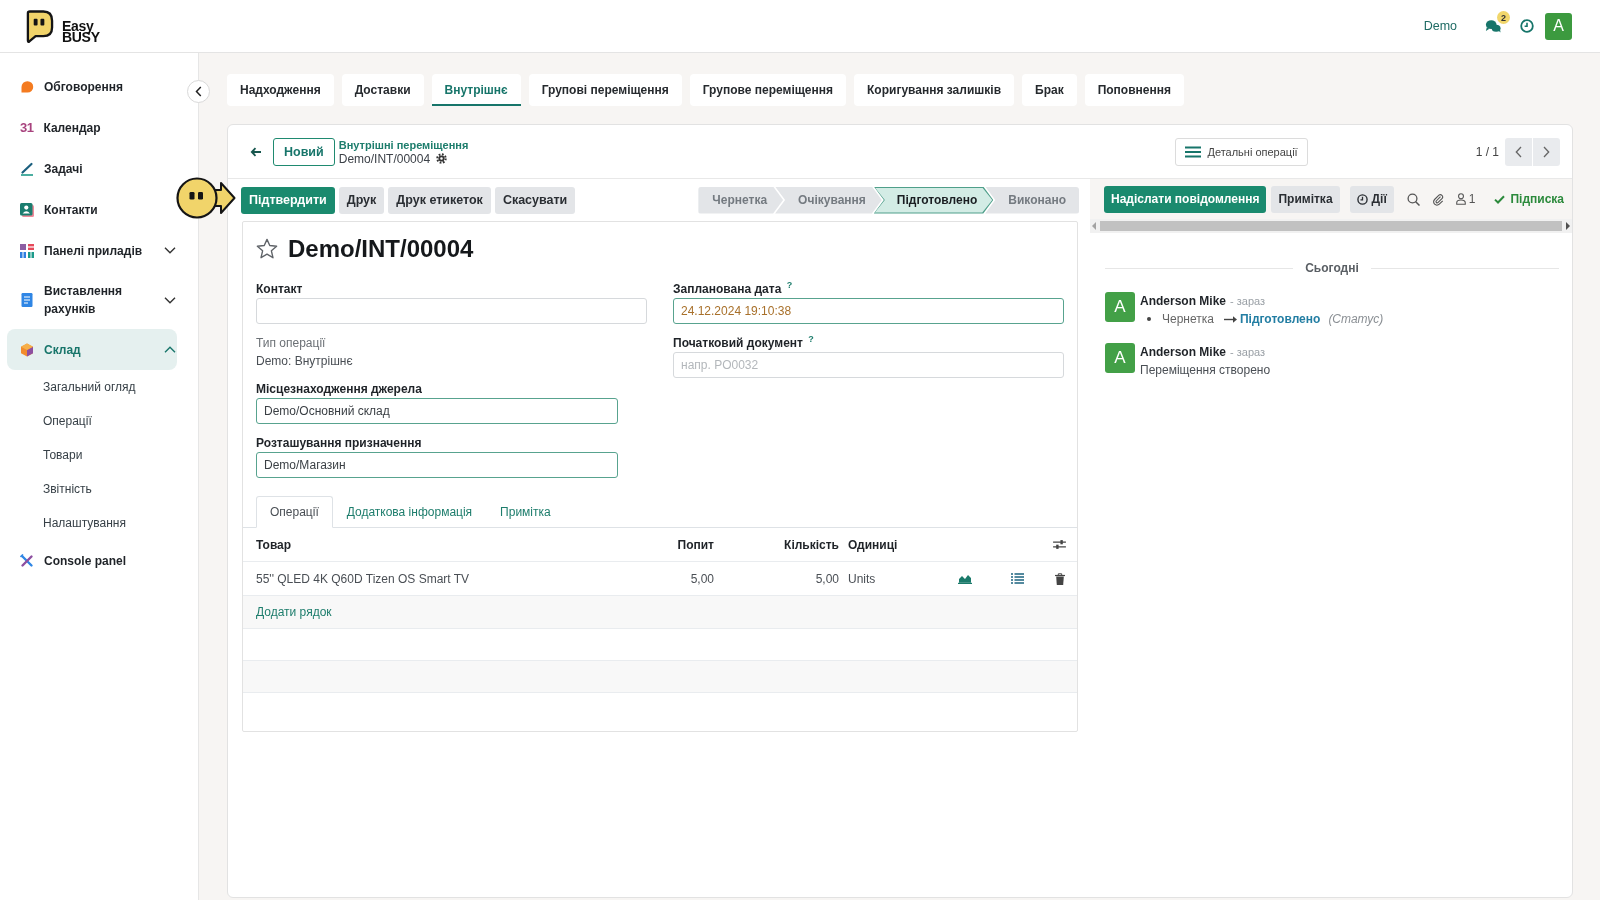 The width and height of the screenshot is (1600, 900). I want to click on action-button: Друк етикеток, so click(439, 200).